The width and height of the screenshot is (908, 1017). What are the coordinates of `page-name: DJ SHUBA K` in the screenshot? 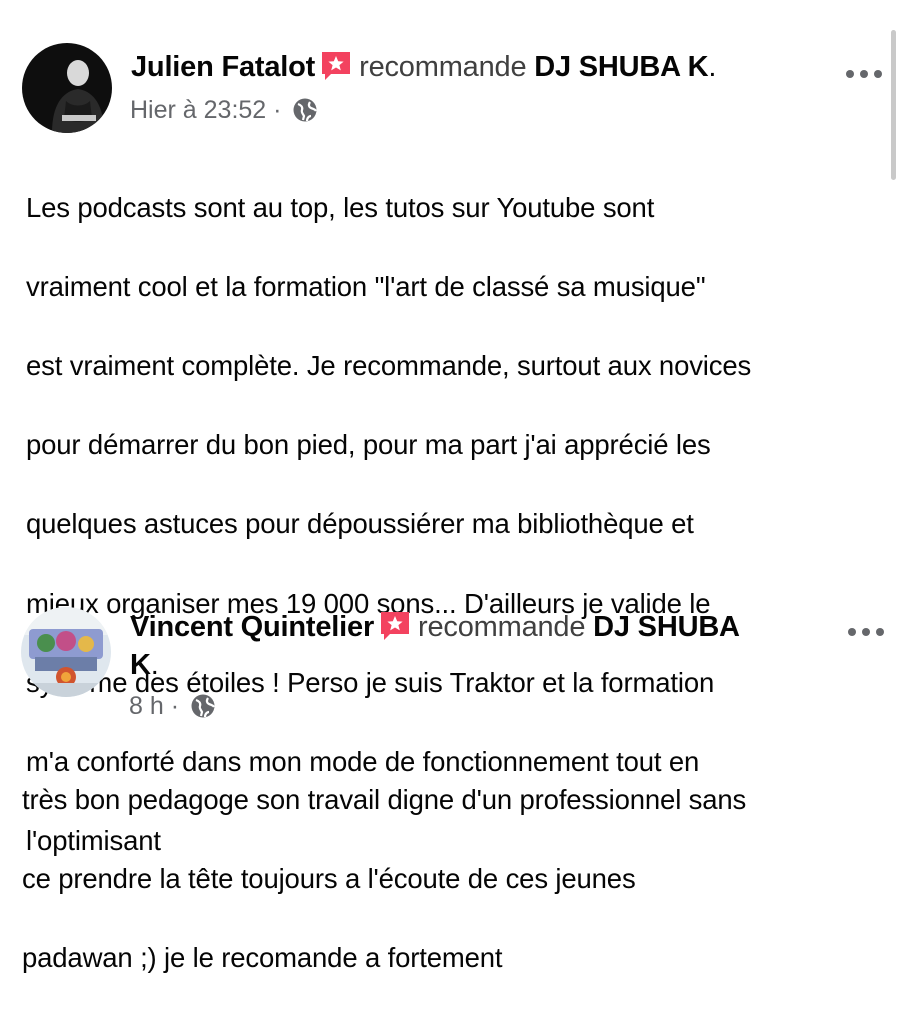 It's located at (621, 67).